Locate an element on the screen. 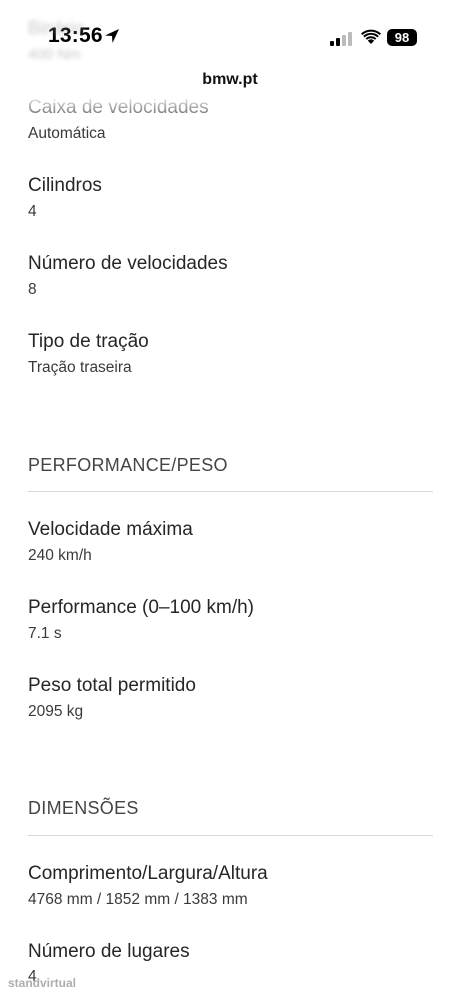  watermark-logo: standvirtual is located at coordinates (42, 983).